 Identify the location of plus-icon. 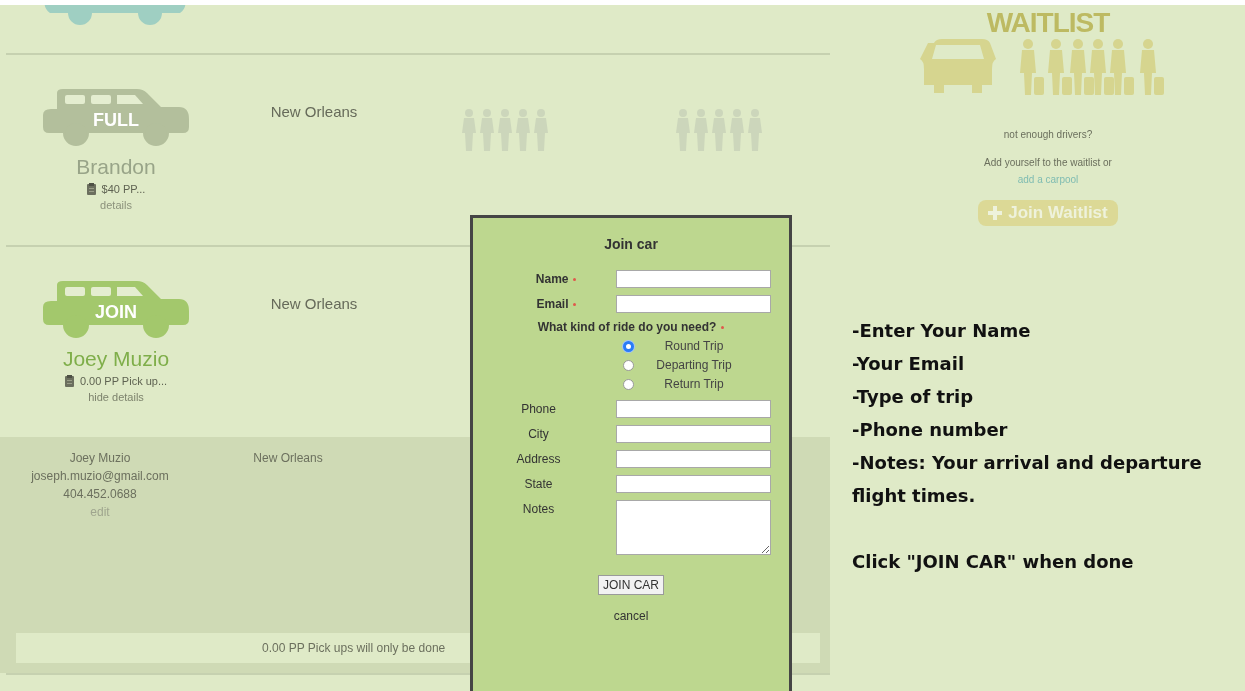
(995, 213).